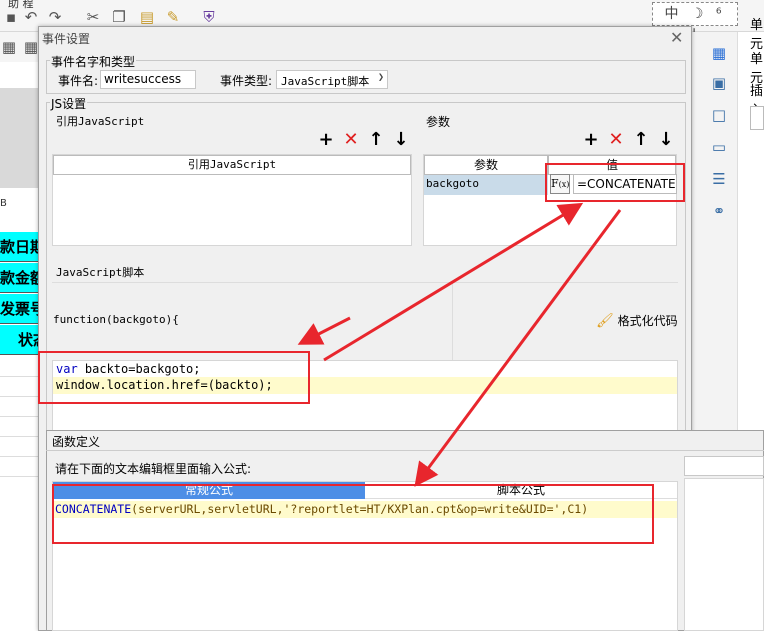 Image resolution: width=764 pixels, height=631 pixels. What do you see at coordinates (453, 282) in the screenshot?
I see `arrow-to-param` at bounding box center [453, 282].